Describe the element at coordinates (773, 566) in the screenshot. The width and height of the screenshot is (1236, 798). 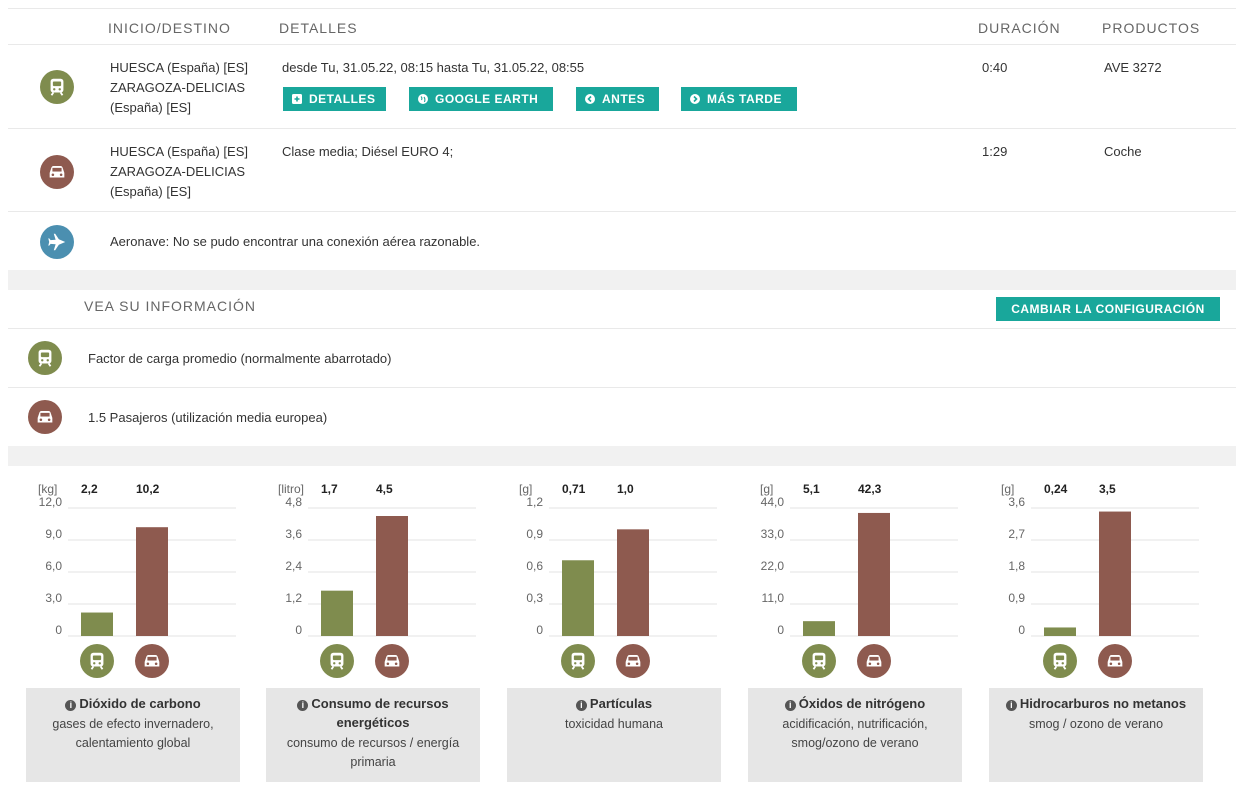
I see `y-tick-label: 22,0` at that location.